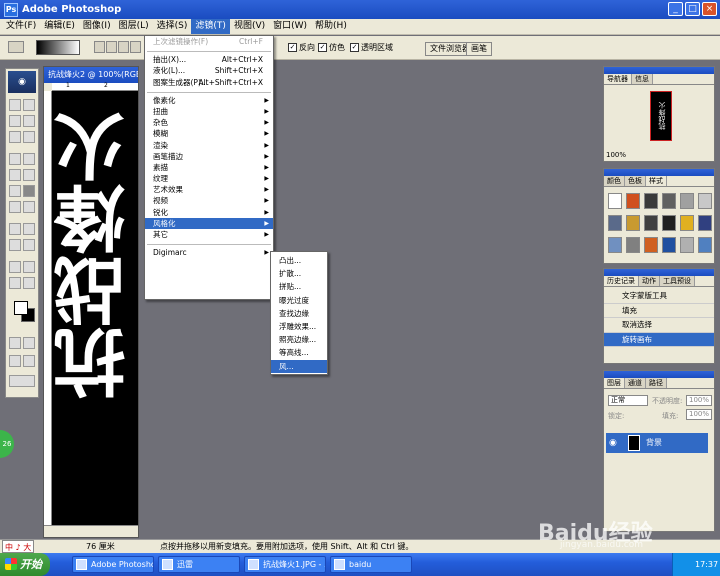  I want to click on filter-menu-item: 艺术效果 ▶, so click(209, 189).